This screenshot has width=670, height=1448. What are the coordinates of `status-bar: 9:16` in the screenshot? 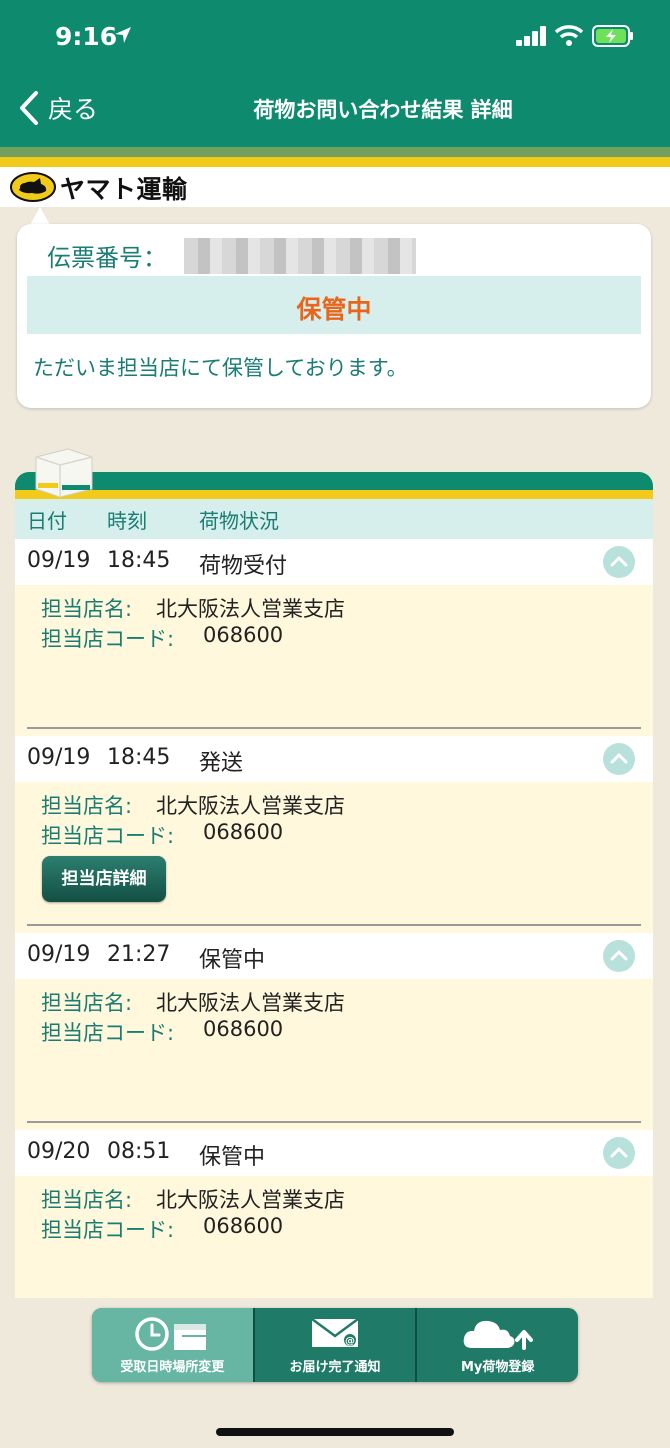 It's located at (335, 35).